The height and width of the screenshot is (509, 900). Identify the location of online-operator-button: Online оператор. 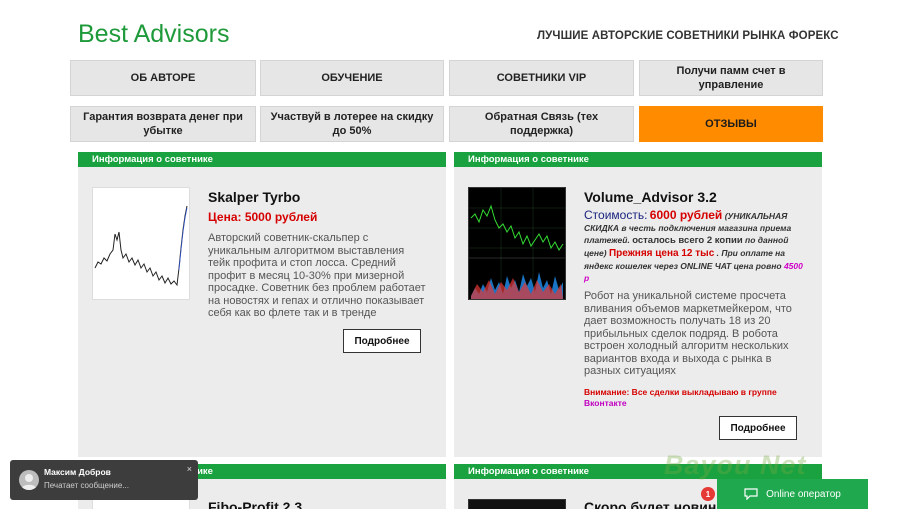
(792, 494).